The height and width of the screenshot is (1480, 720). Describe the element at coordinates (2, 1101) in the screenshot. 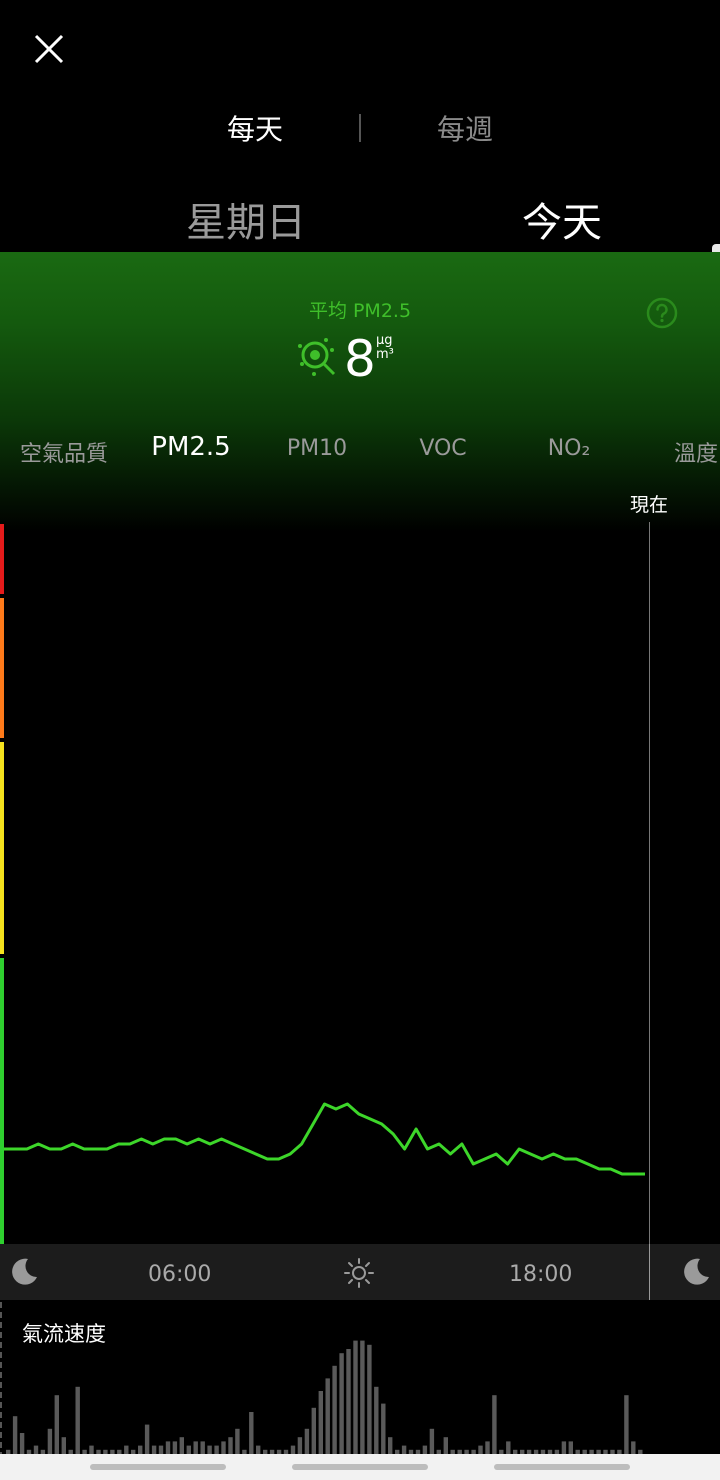

I see `scale-band-green` at that location.